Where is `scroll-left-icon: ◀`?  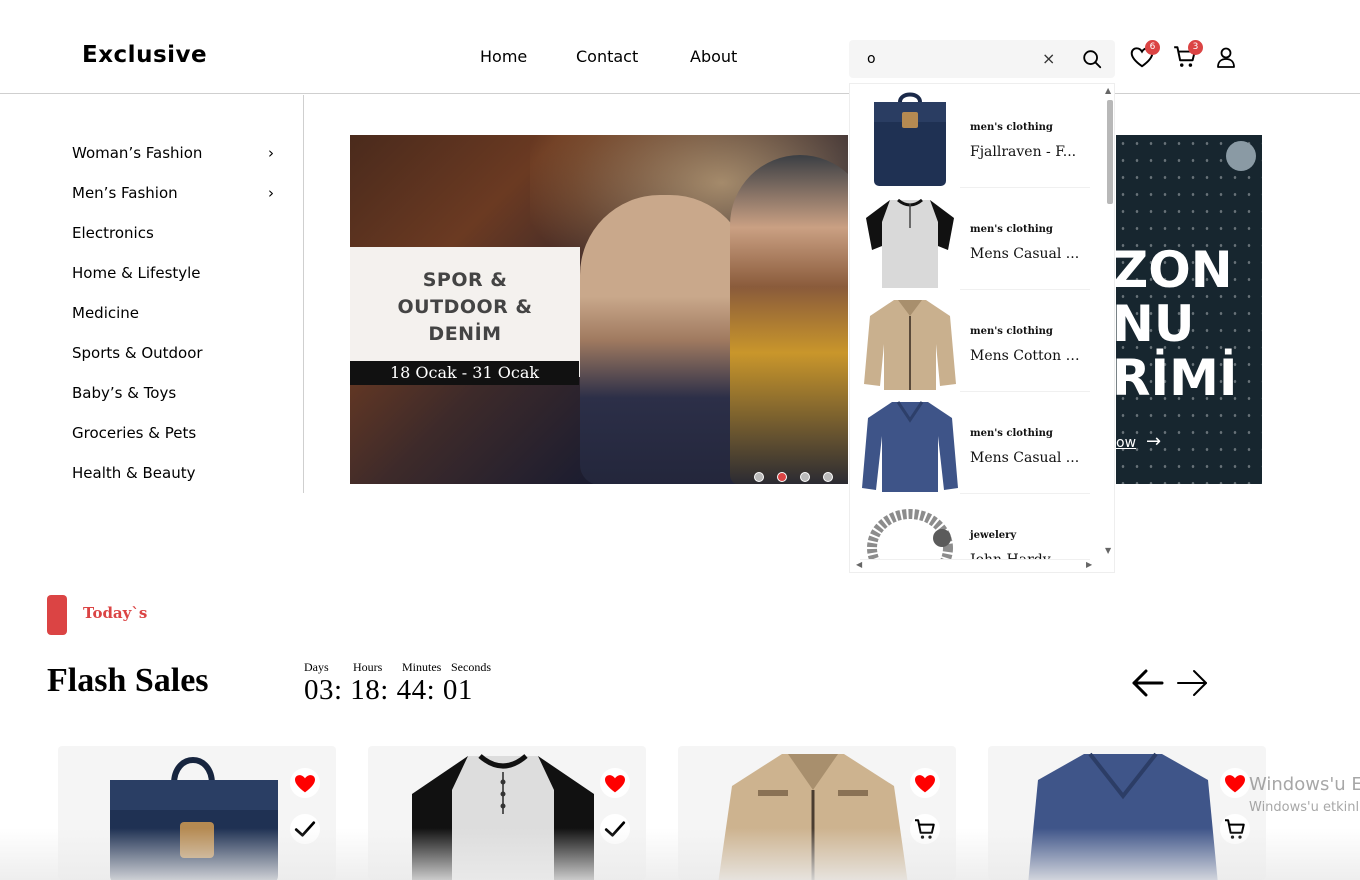 scroll-left-icon: ◀ is located at coordinates (859, 564).